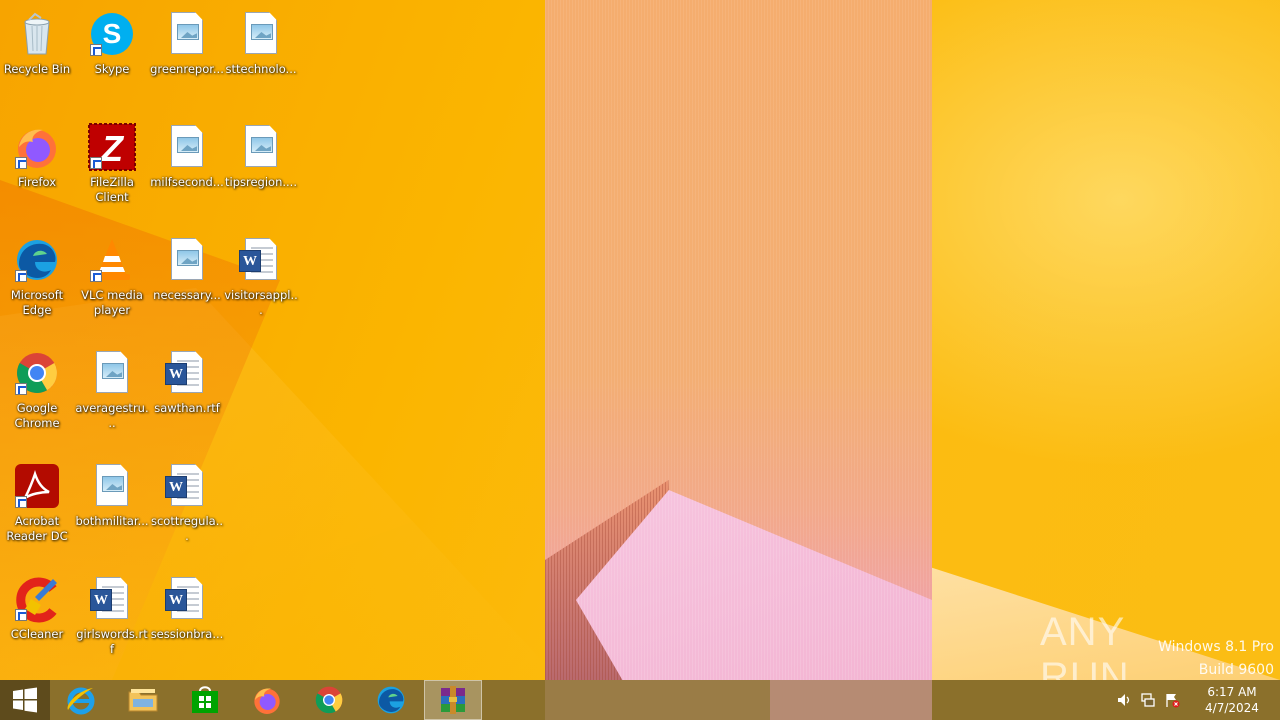 This screenshot has width=1280, height=720. I want to click on recycle-bin-icon, so click(37, 34).